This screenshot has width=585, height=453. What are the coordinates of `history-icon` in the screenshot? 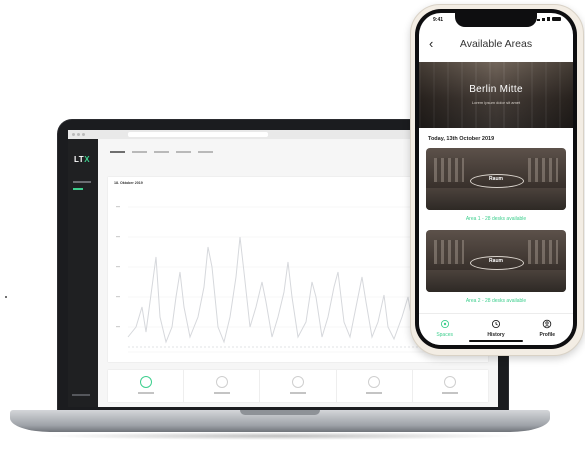 It's located at (496, 324).